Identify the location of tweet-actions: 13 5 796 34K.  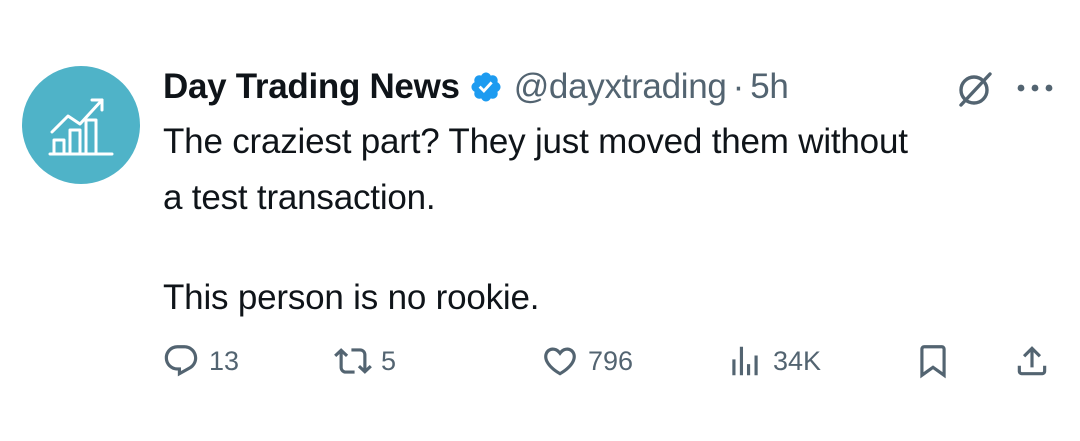
(540, 361).